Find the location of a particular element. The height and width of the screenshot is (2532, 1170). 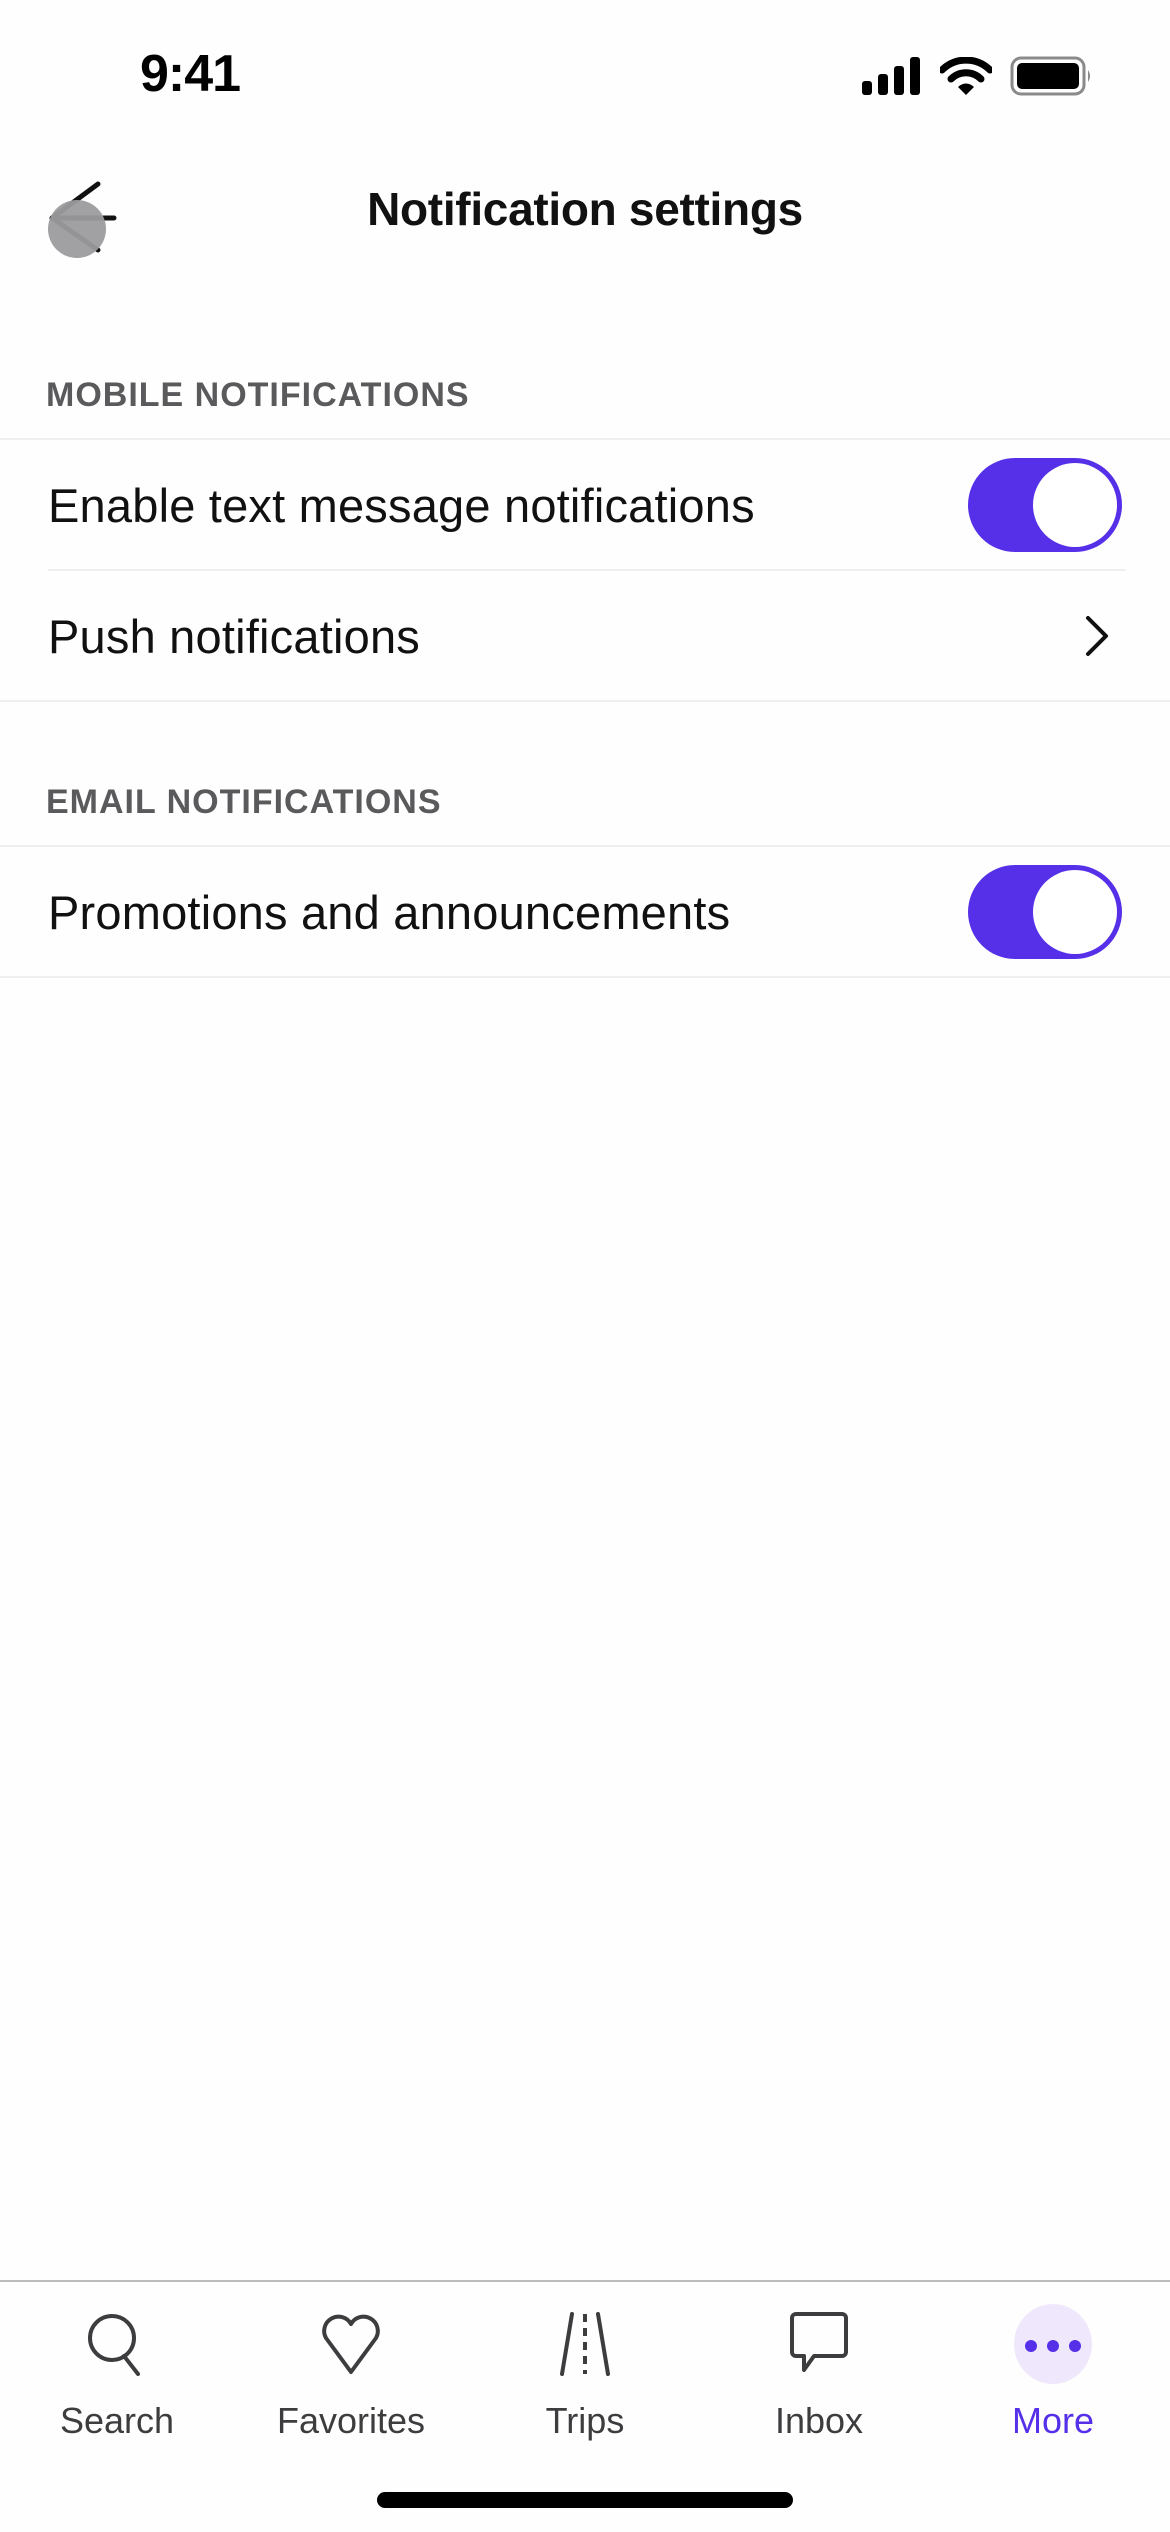

promotions-toggle is located at coordinates (1045, 912).